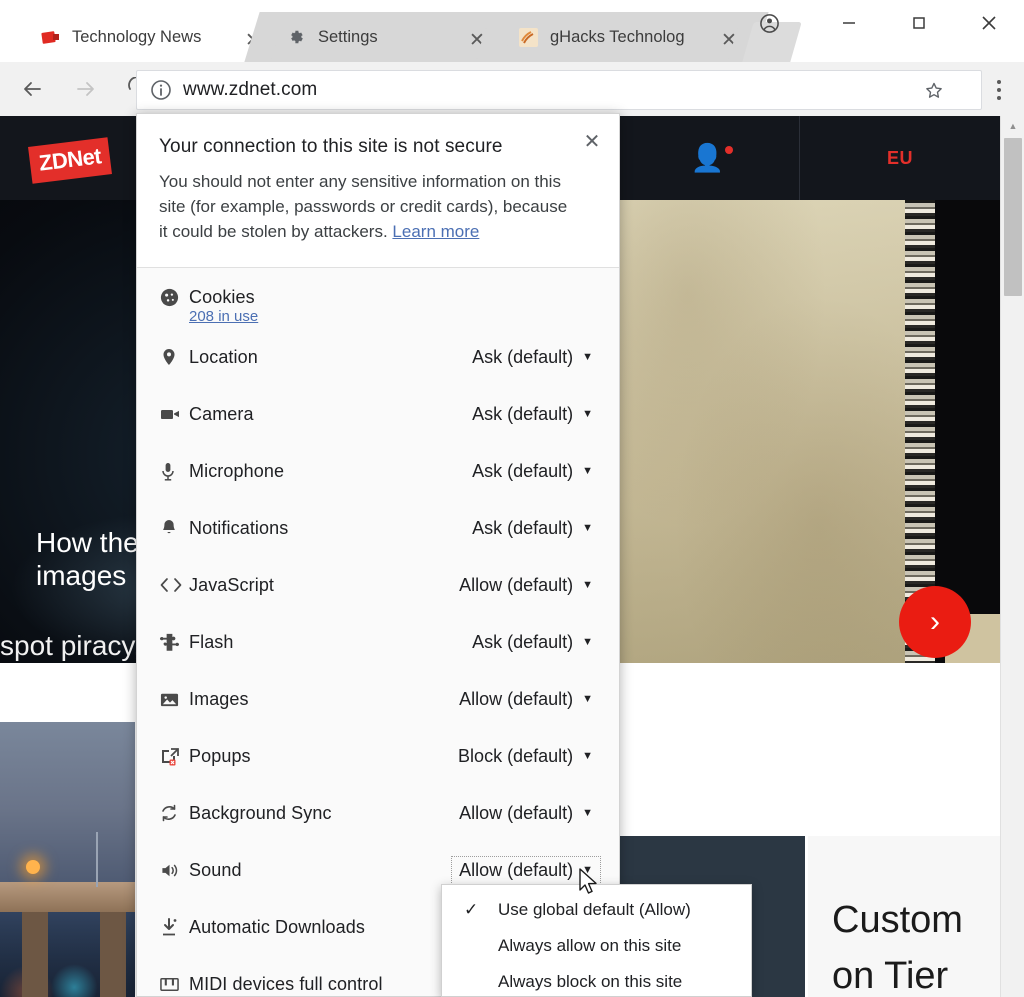  What do you see at coordinates (712, 158) in the screenshot?
I see `user-icon: 👤` at bounding box center [712, 158].